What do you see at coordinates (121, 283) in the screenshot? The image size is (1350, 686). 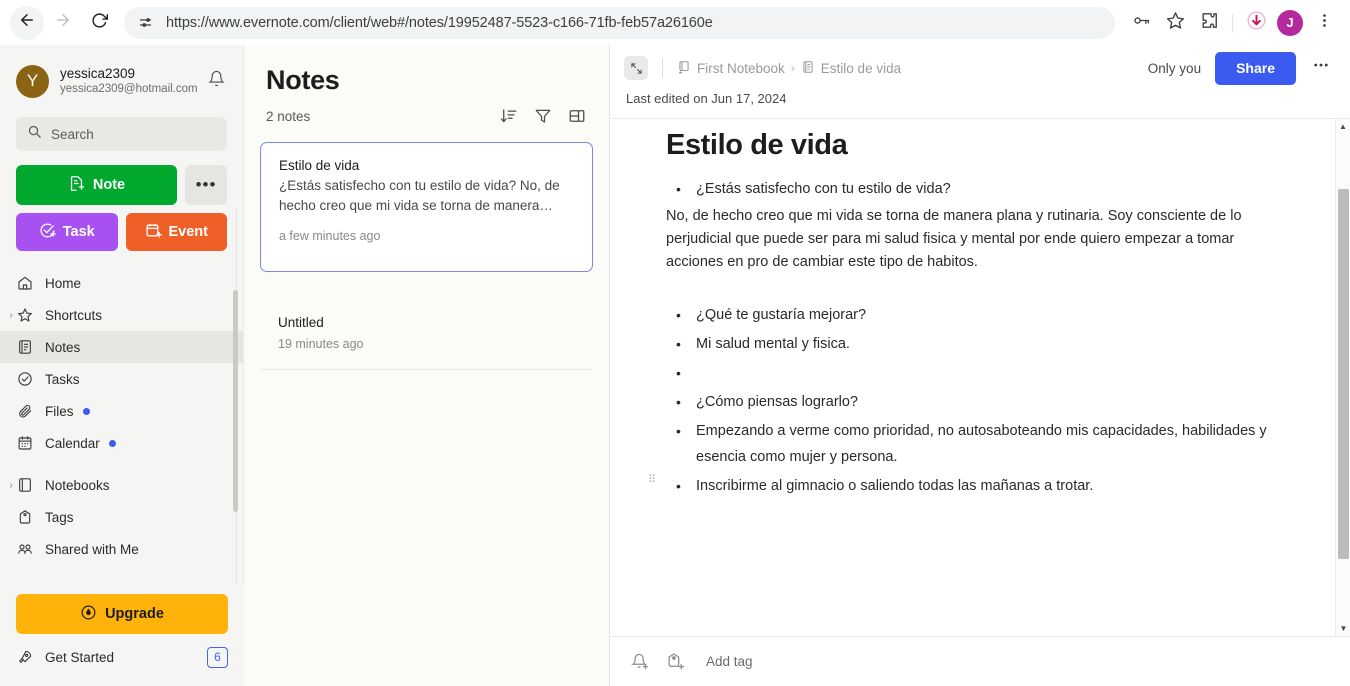 I see `sidebar-item-home: Home` at bounding box center [121, 283].